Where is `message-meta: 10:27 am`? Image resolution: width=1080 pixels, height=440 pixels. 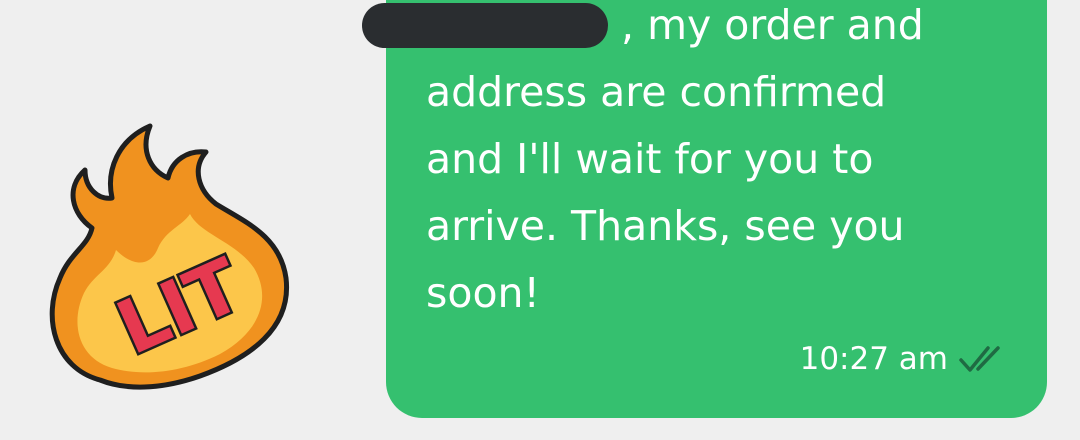 message-meta: 10:27 am is located at coordinates (904, 359).